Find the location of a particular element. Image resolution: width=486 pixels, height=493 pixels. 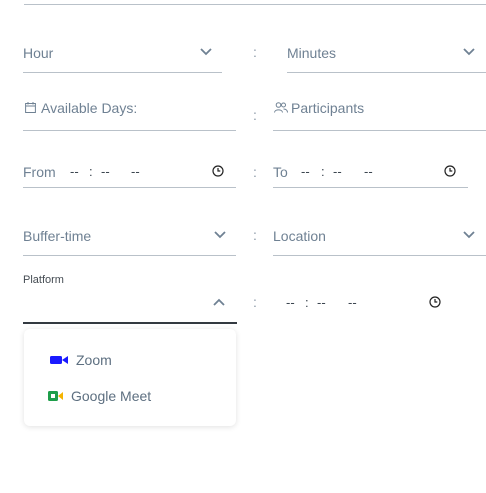

to-underline is located at coordinates (370, 187).